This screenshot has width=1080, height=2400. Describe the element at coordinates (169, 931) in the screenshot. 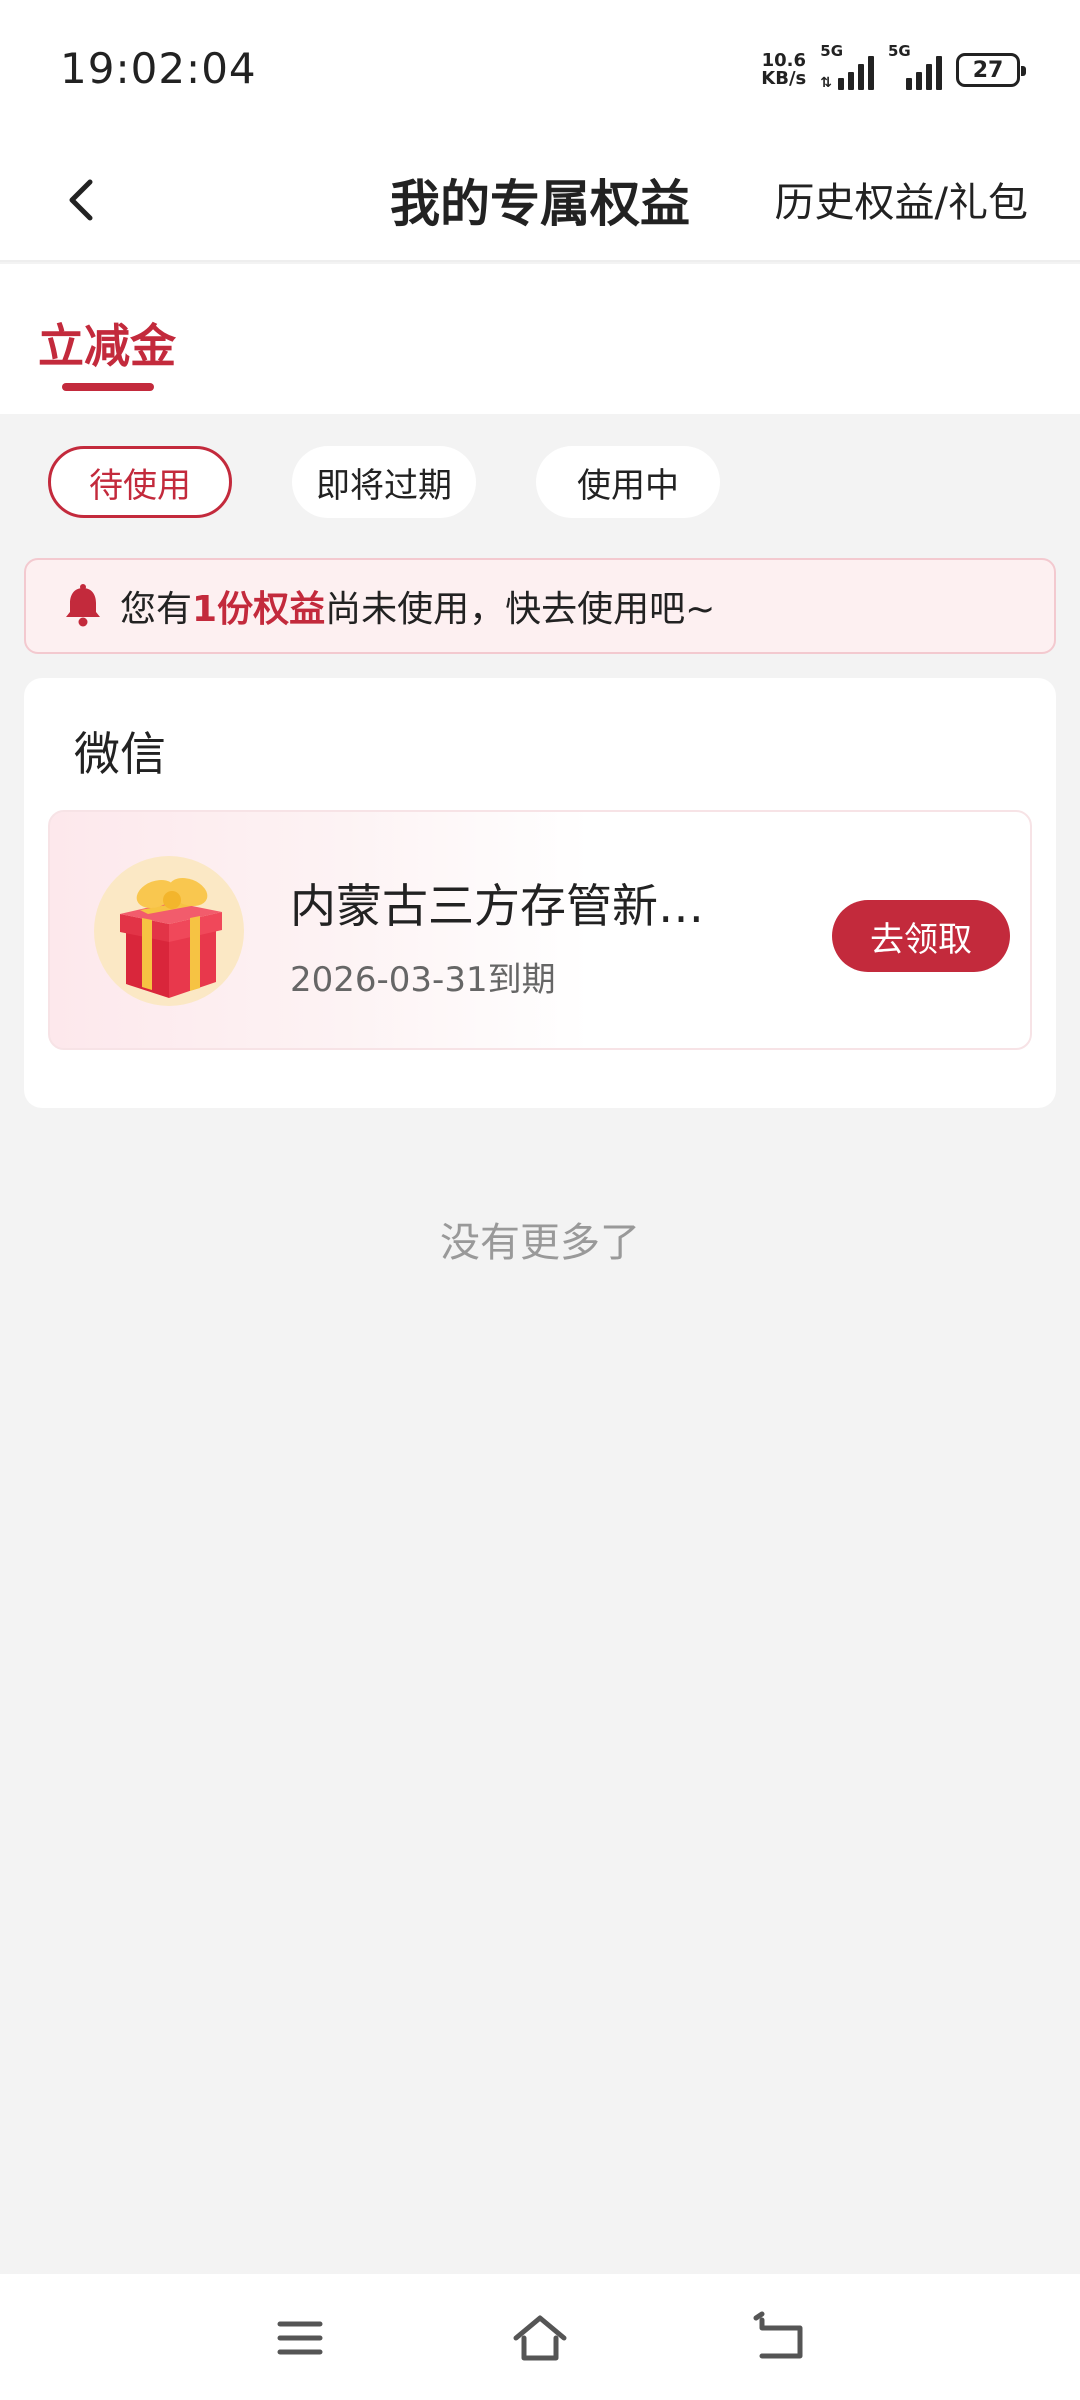

I see `gift-icon` at that location.